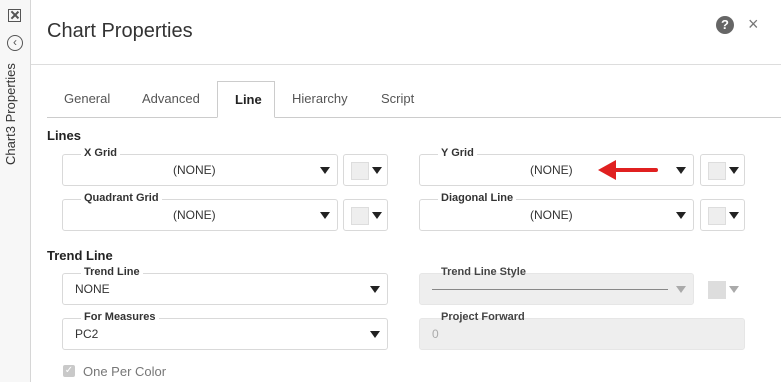  I want to click on y-grid-value: (NONE), so click(551, 170).